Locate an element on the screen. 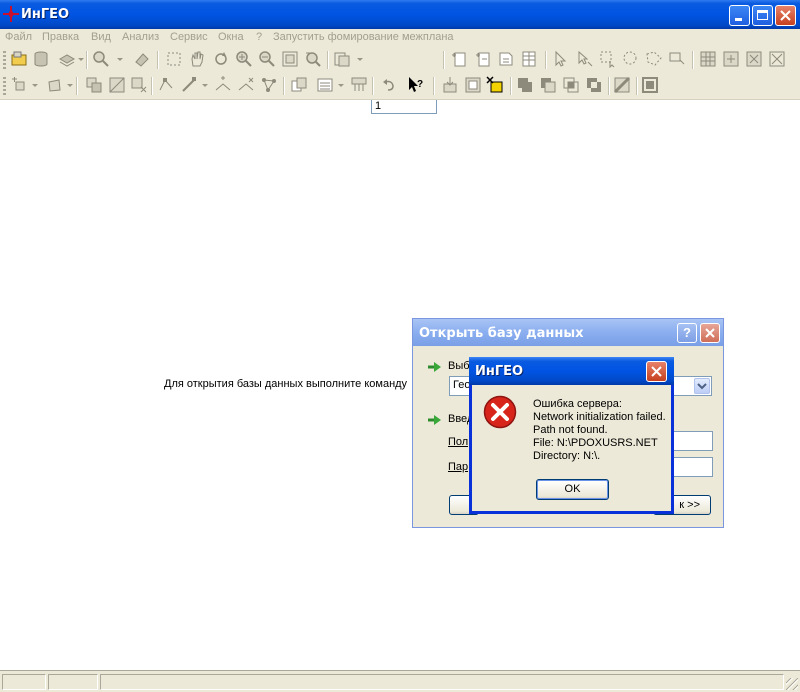 The height and width of the screenshot is (692, 800). hatch-icon is located at coordinates (622, 85).